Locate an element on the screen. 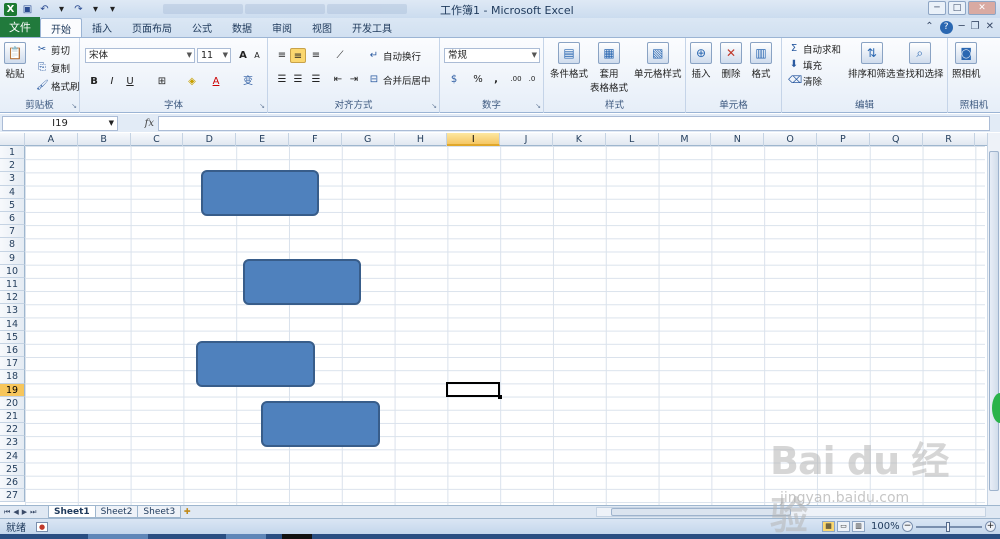 The image size is (1000, 539). column-header: H is located at coordinates (421, 139).